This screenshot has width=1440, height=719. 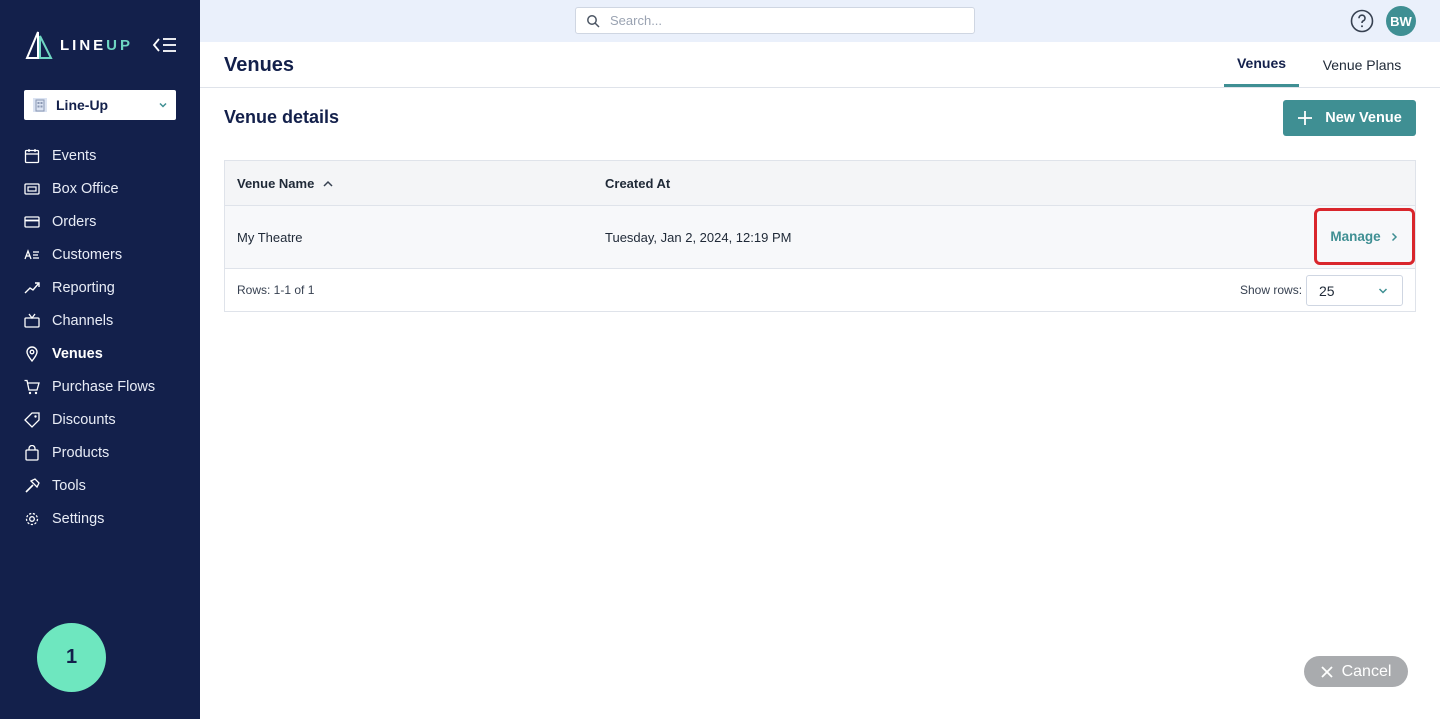 I want to click on sidebar-item-venues: Venues, so click(x=100, y=353).